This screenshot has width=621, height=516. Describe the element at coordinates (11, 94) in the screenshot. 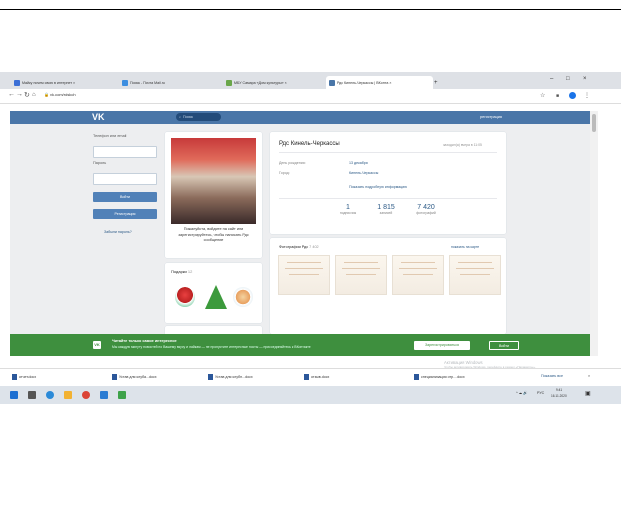

I see `back-arrow-icon: ←` at that location.